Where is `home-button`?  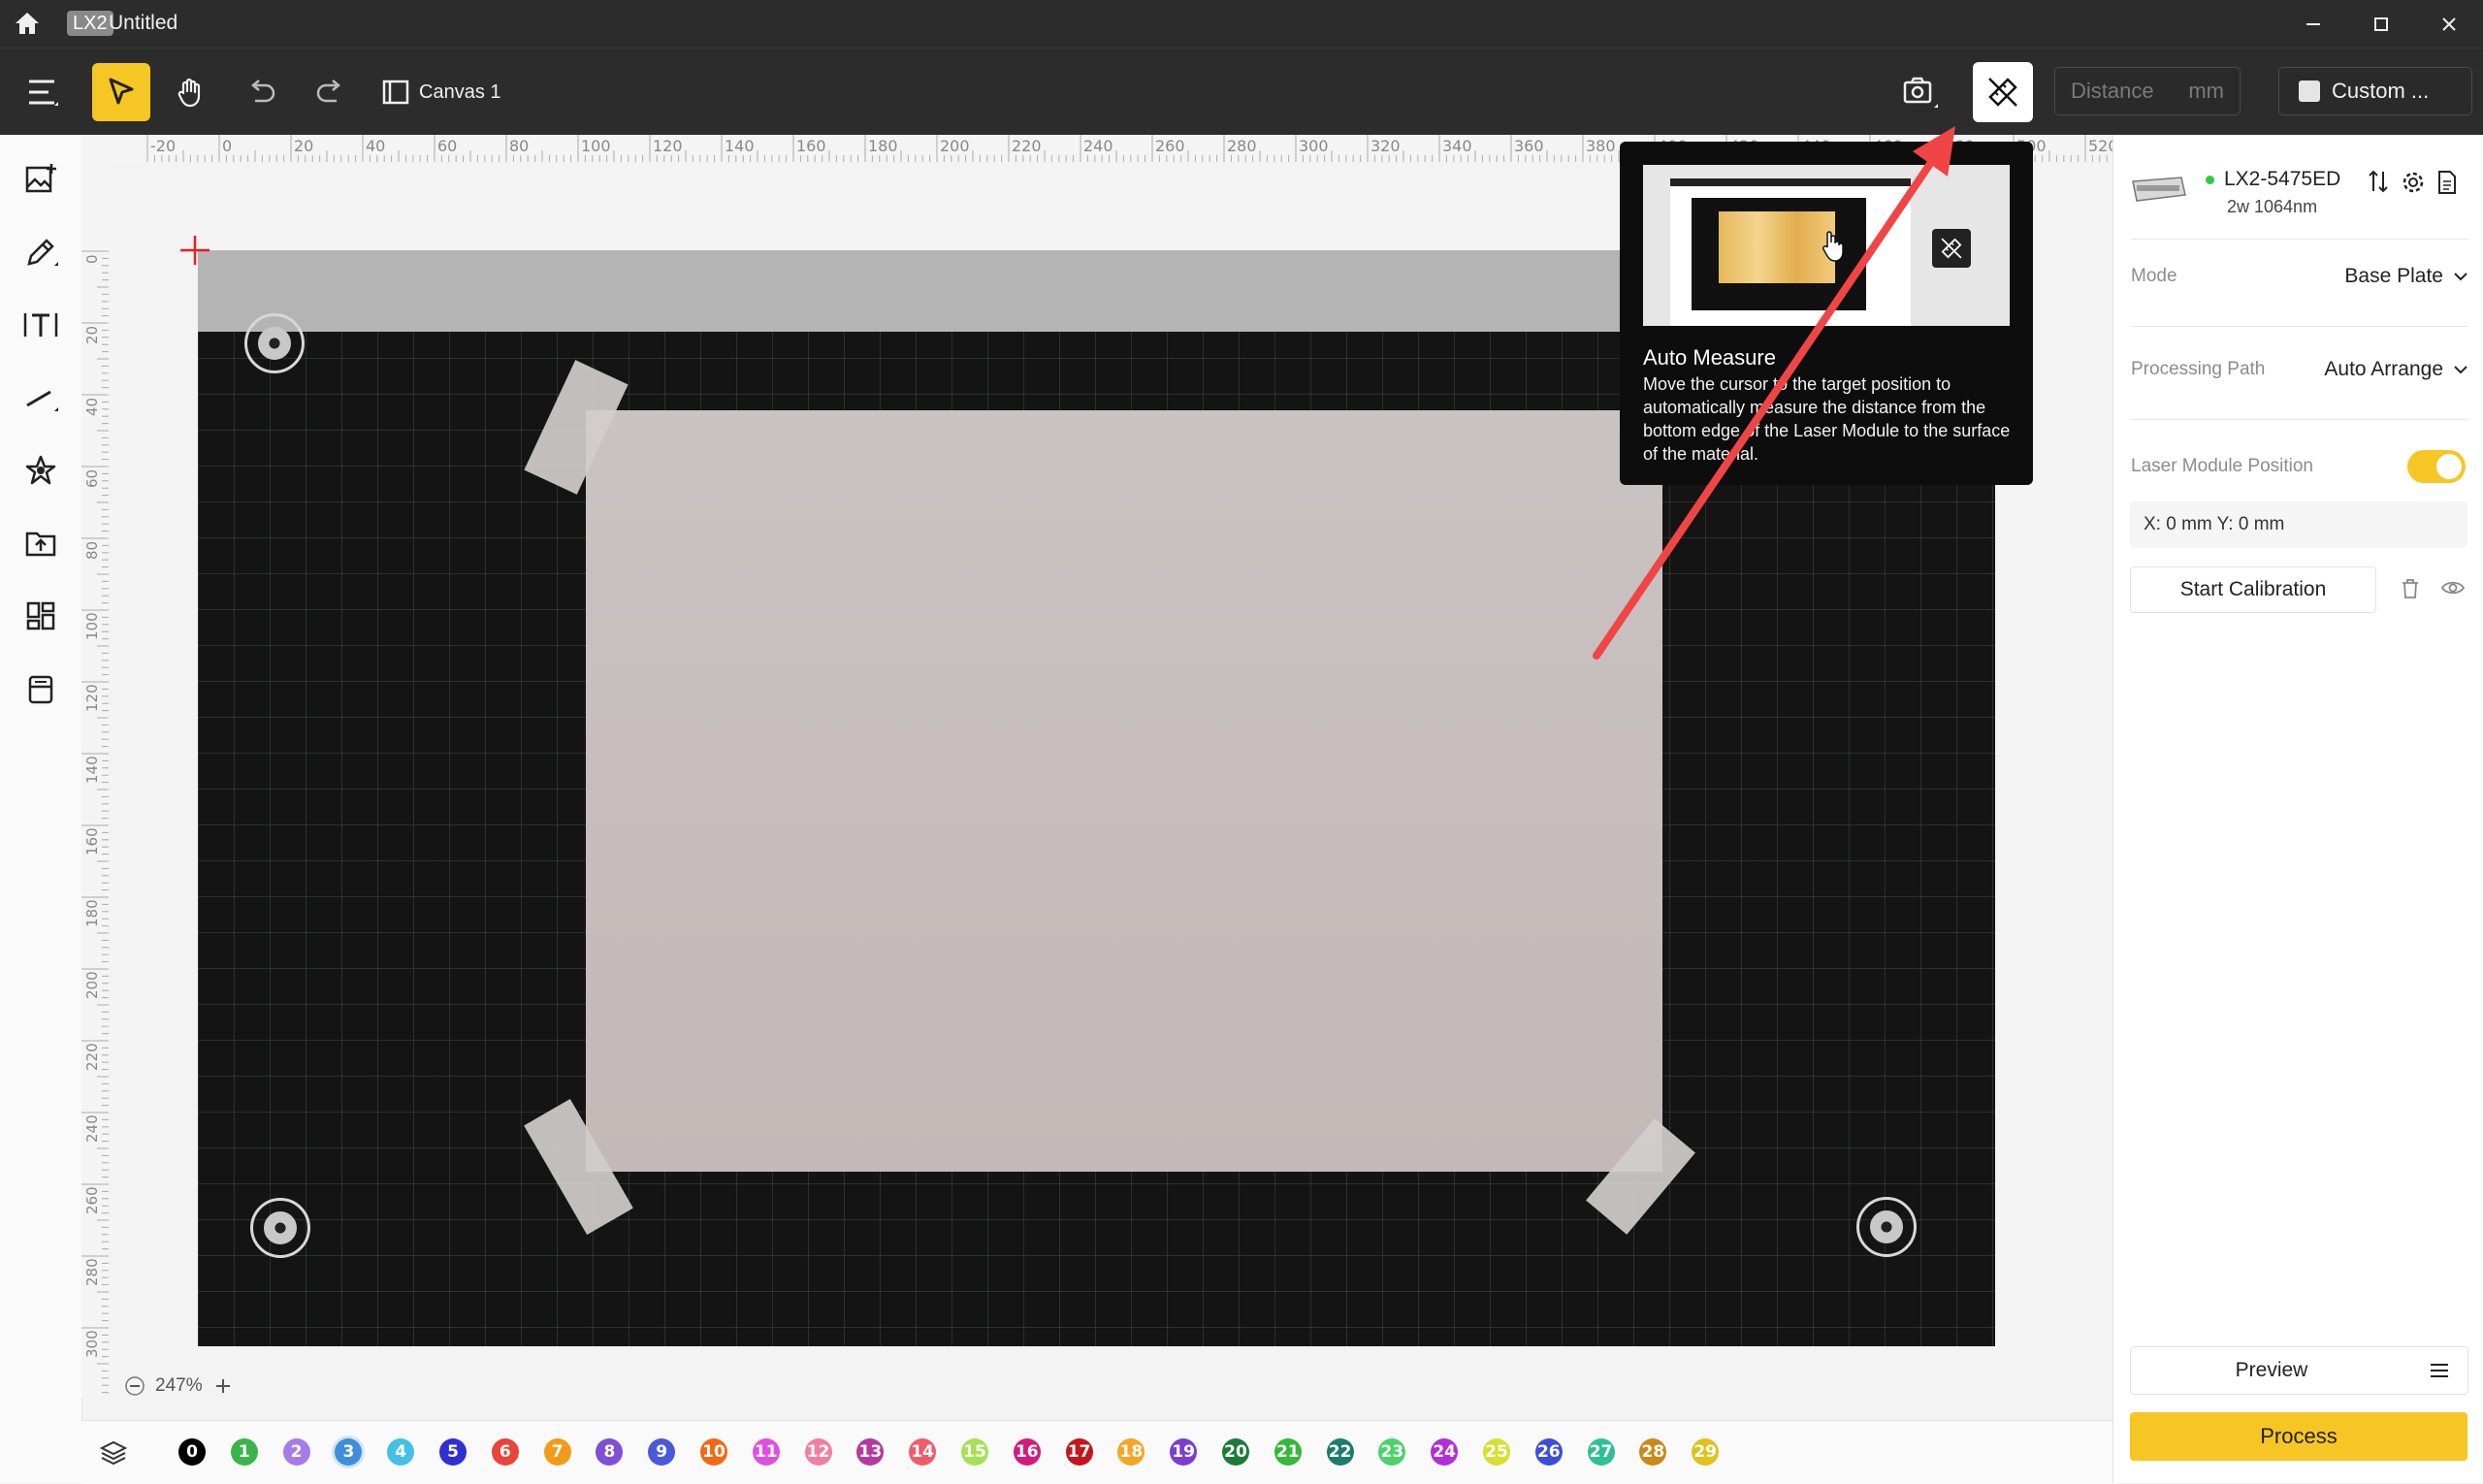
home-button is located at coordinates (28, 24).